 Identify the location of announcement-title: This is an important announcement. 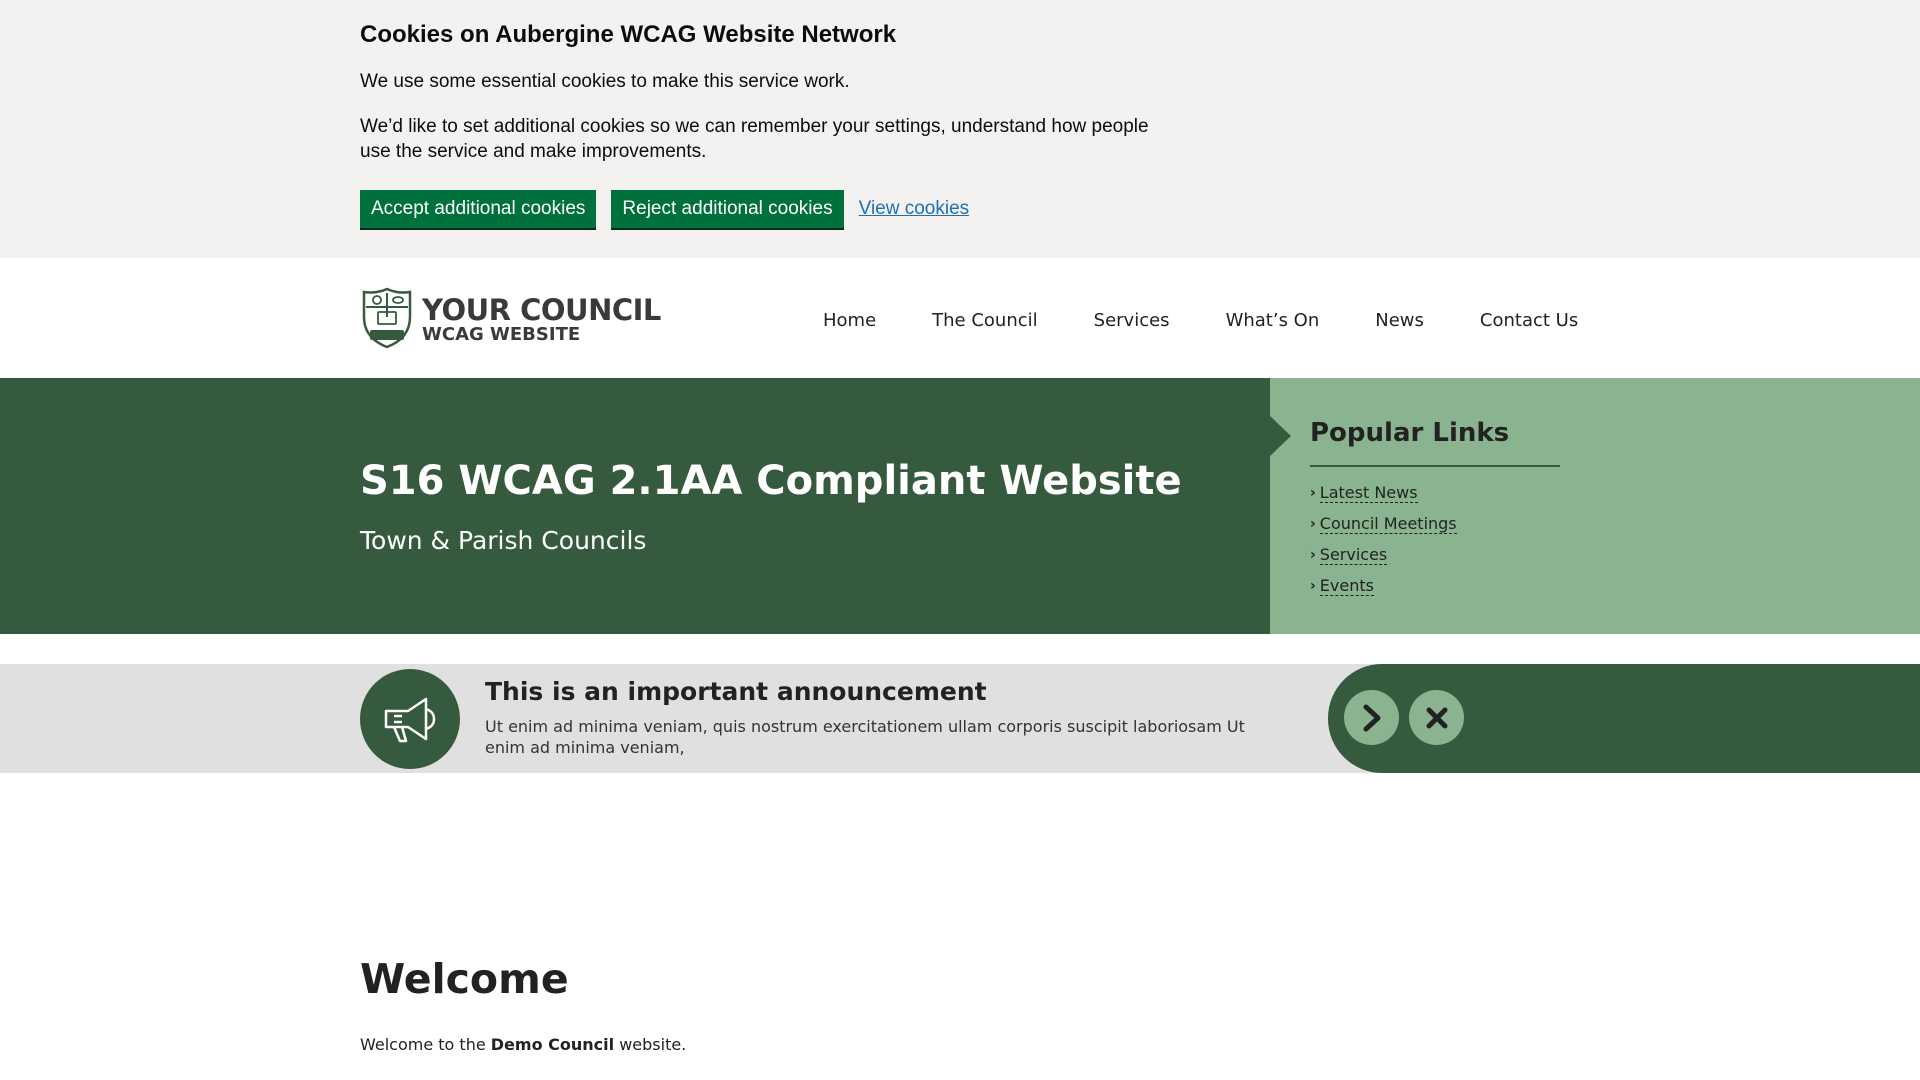
(736, 691).